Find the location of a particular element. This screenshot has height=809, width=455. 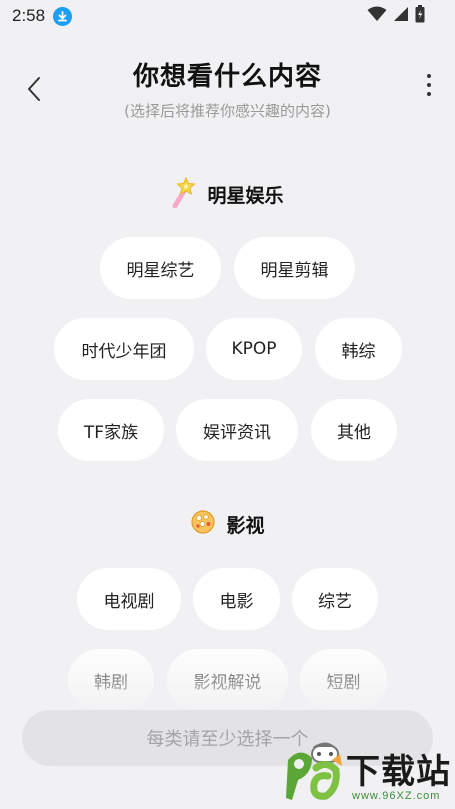

watermark: 下载站 www.96XZ.com is located at coordinates (368, 764).